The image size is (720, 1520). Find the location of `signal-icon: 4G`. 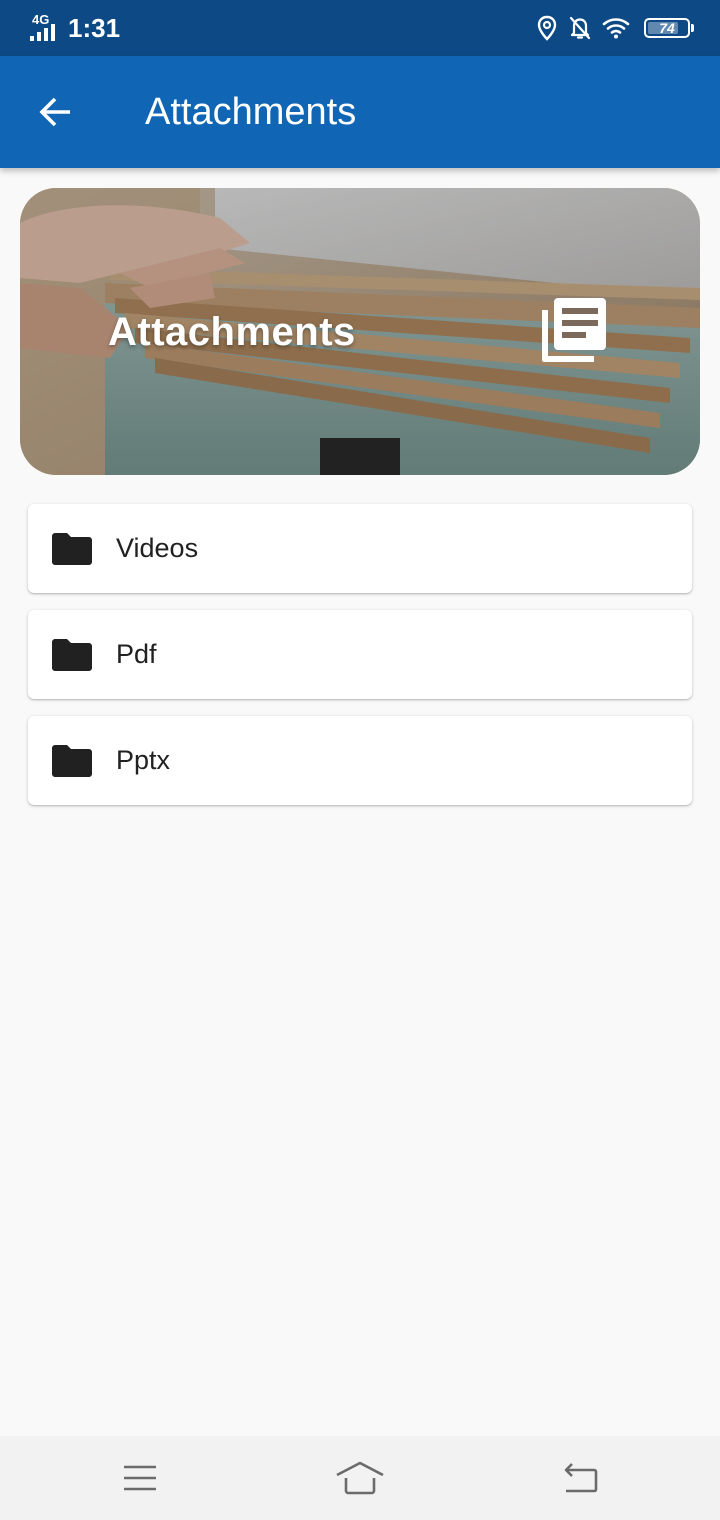

signal-icon: 4G is located at coordinates (46, 28).